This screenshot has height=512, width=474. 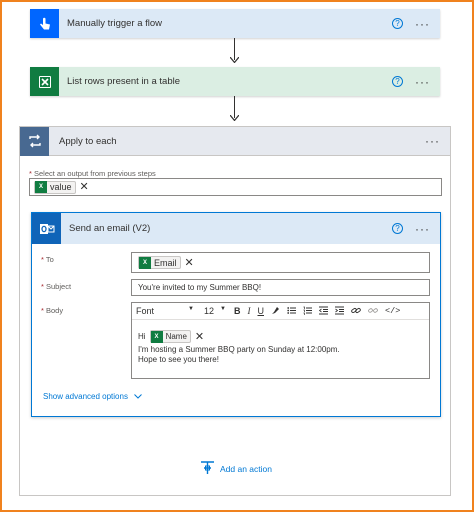 I want to click on send-email-header: Send an email (V2) ? ···, so click(x=236, y=228).